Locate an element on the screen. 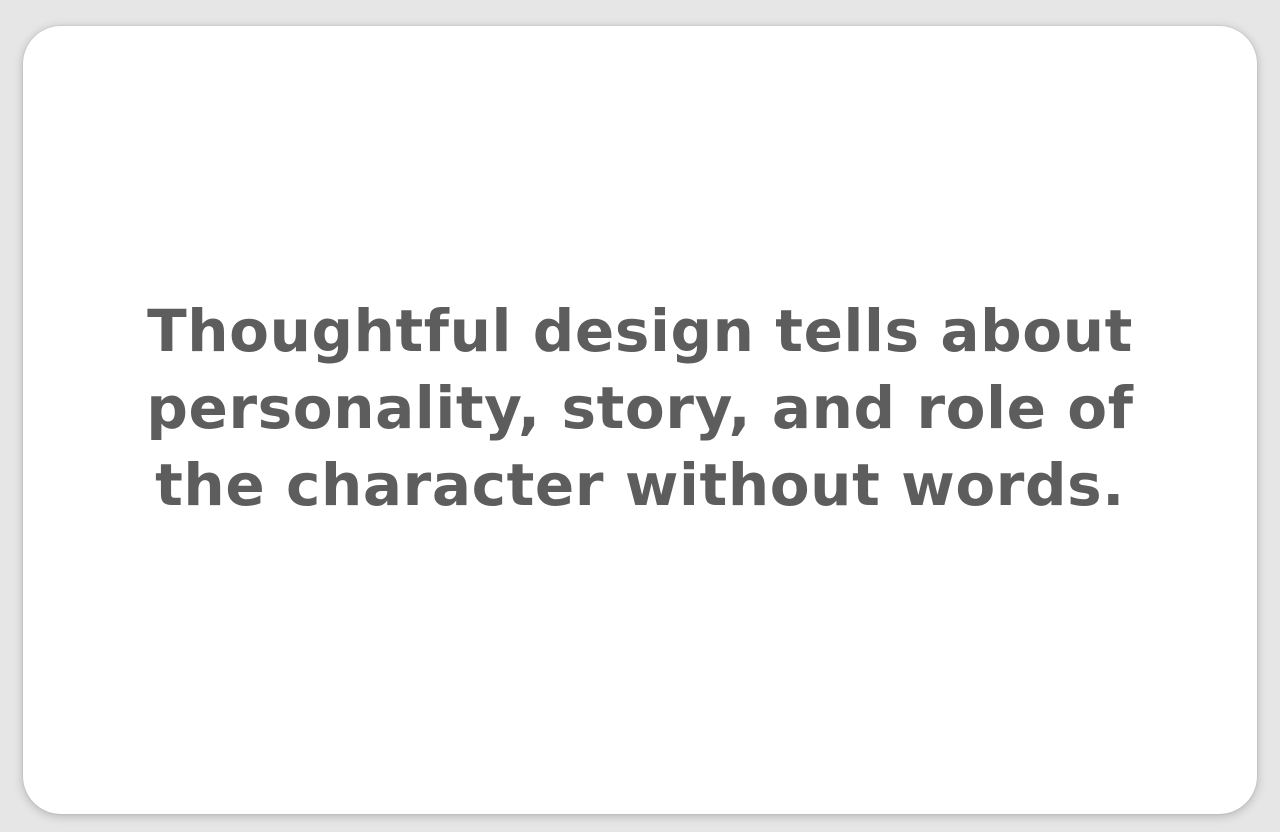 Image resolution: width=1280 pixels, height=832 pixels. quote-line-3: the character without words. is located at coordinates (640, 484).